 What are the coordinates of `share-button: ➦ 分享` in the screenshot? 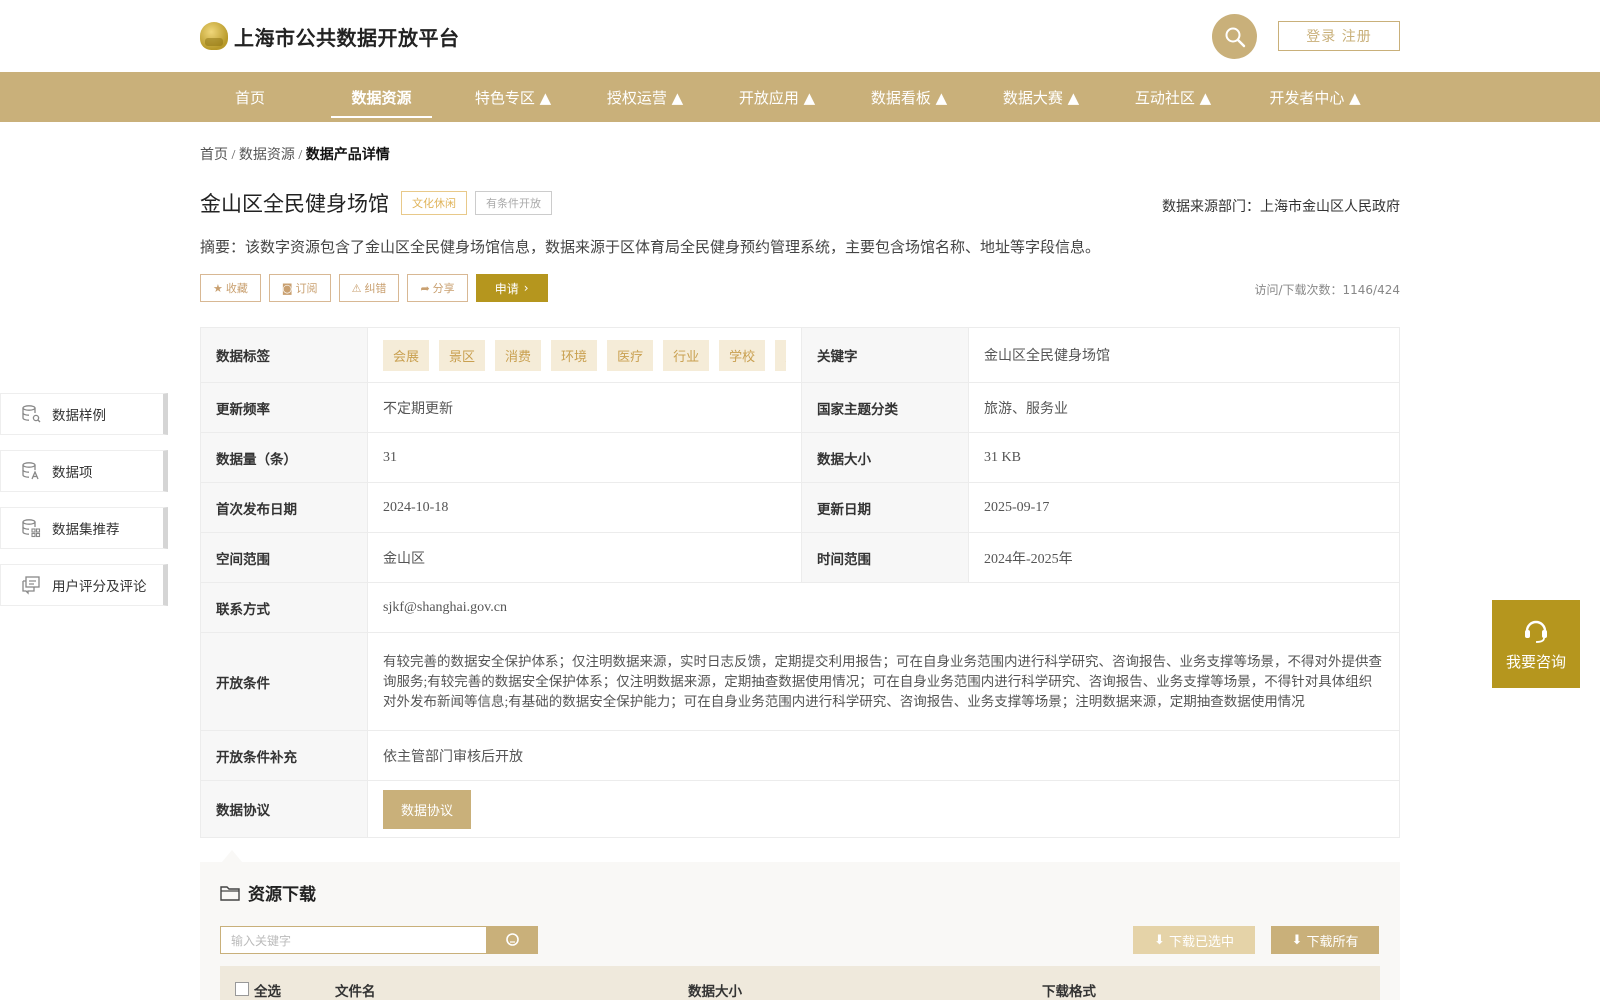 It's located at (437, 288).